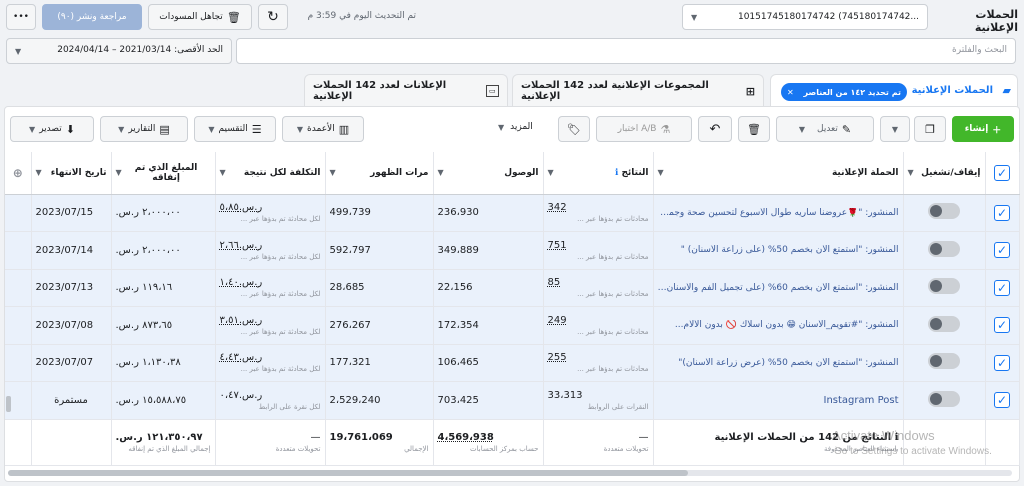 The width and height of the screenshot is (1024, 486). What do you see at coordinates (8, 404) in the screenshot?
I see `vertical-scrollbar-thumb` at bounding box center [8, 404].